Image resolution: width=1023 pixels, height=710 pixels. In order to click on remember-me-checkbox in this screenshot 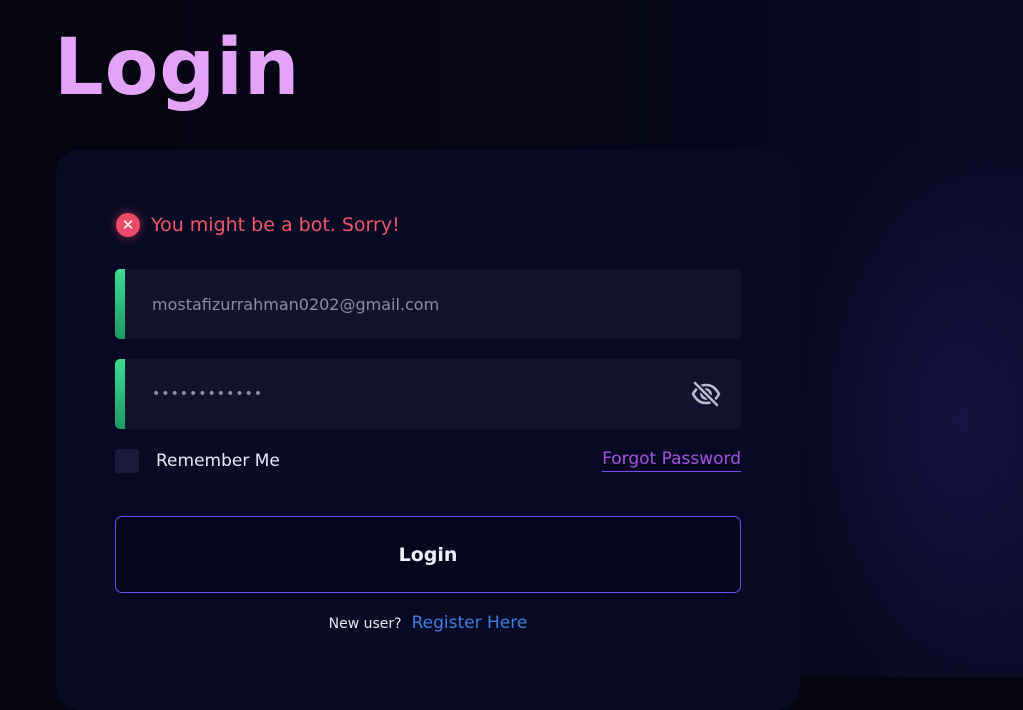, I will do `click(127, 461)`.